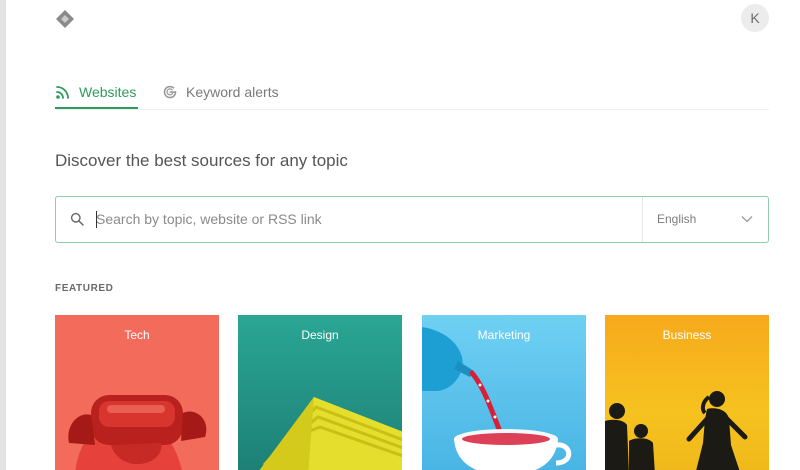 The height and width of the screenshot is (470, 800). What do you see at coordinates (687, 335) in the screenshot?
I see `card-title-business: Business` at bounding box center [687, 335].